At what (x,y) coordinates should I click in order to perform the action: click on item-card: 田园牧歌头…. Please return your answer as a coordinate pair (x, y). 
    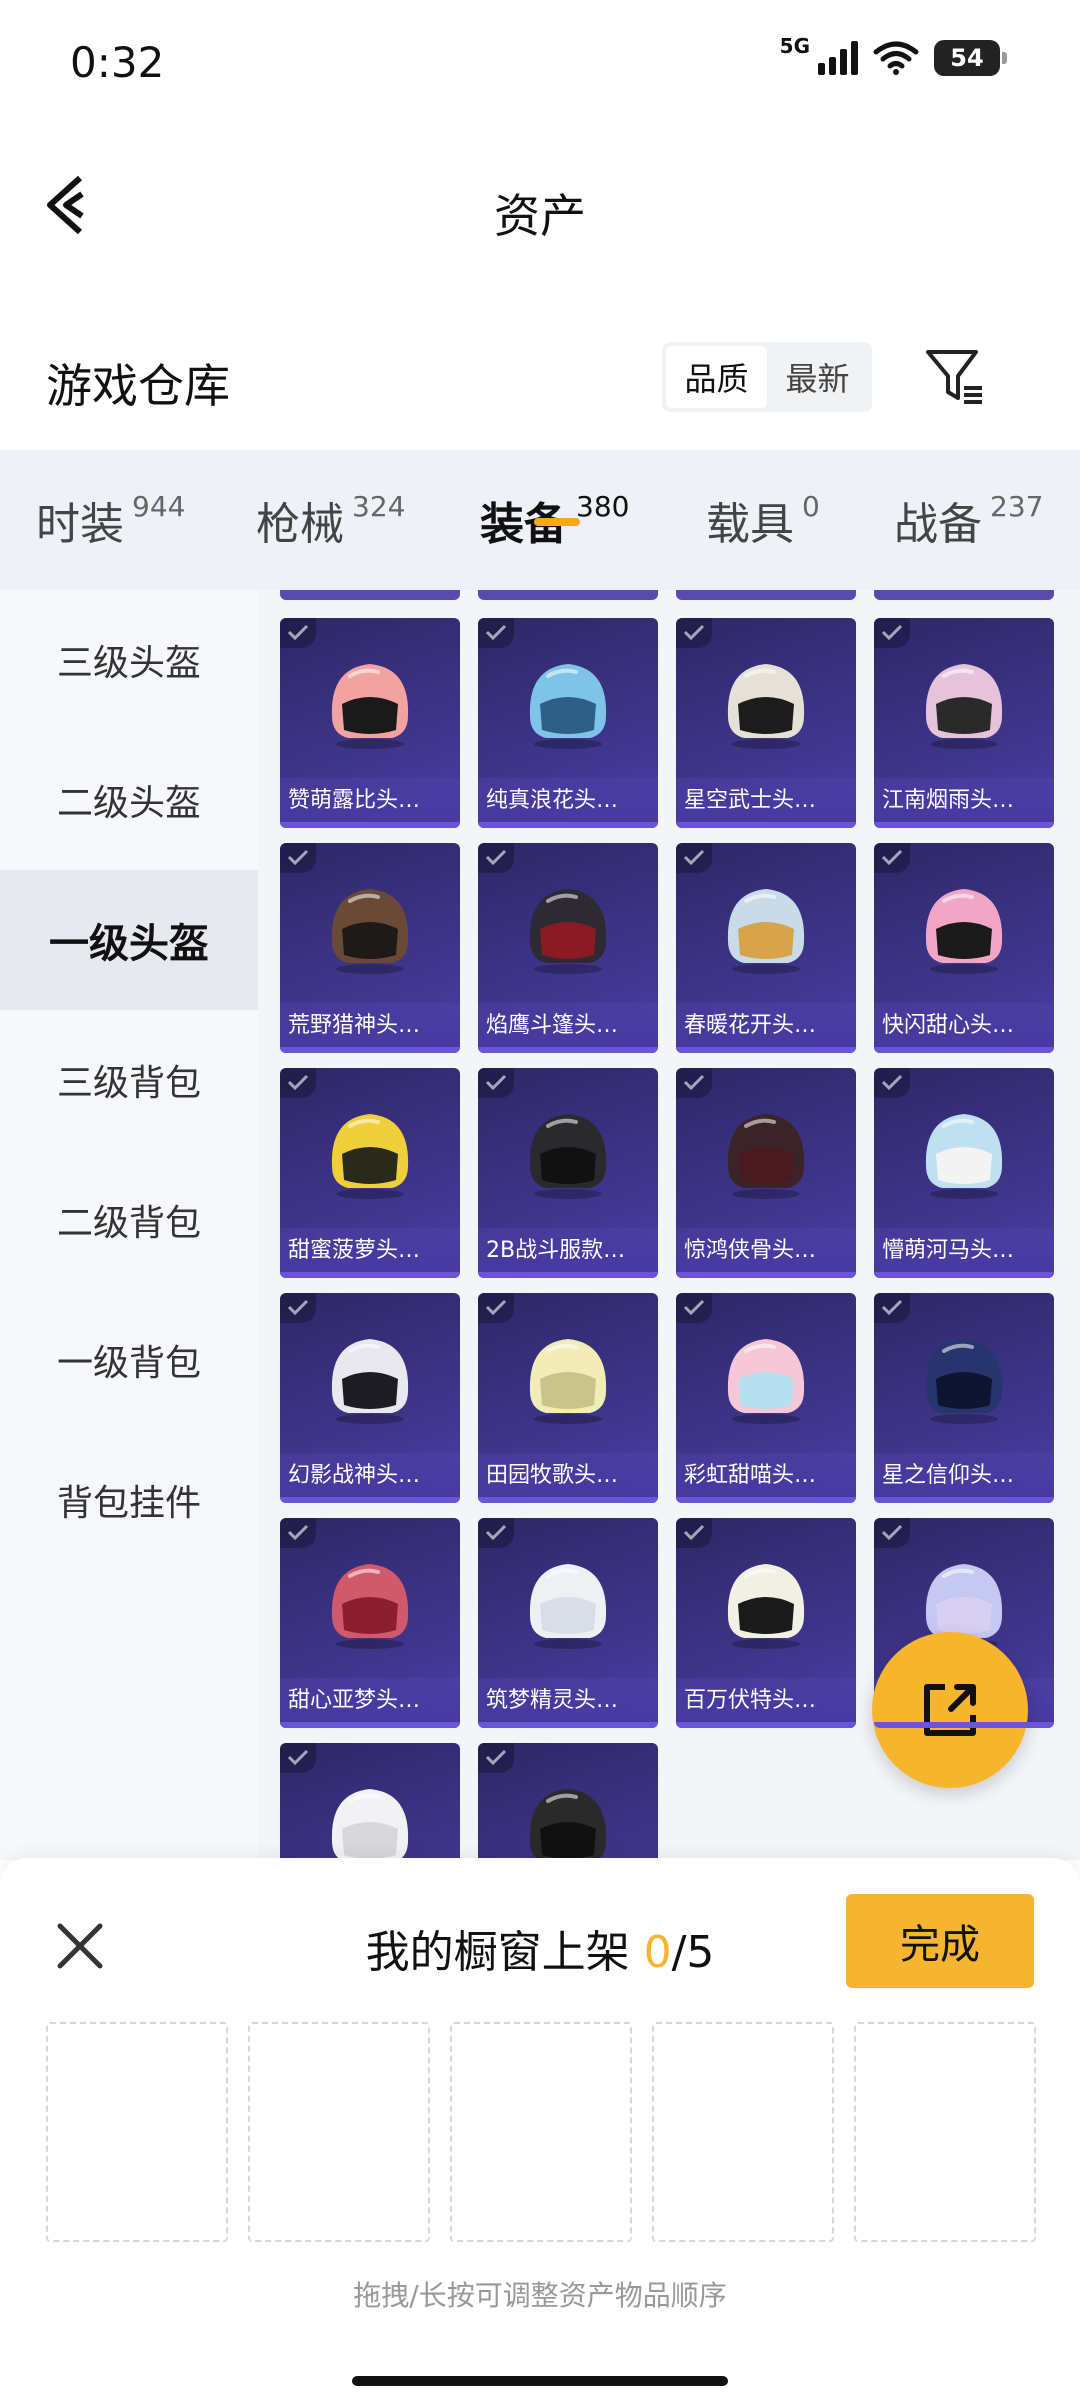
    Looking at the image, I should click on (568, 1398).